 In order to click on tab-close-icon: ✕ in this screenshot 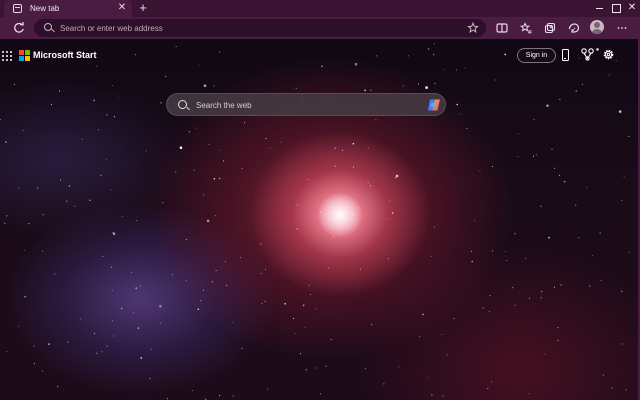, I will do `click(122, 8)`.